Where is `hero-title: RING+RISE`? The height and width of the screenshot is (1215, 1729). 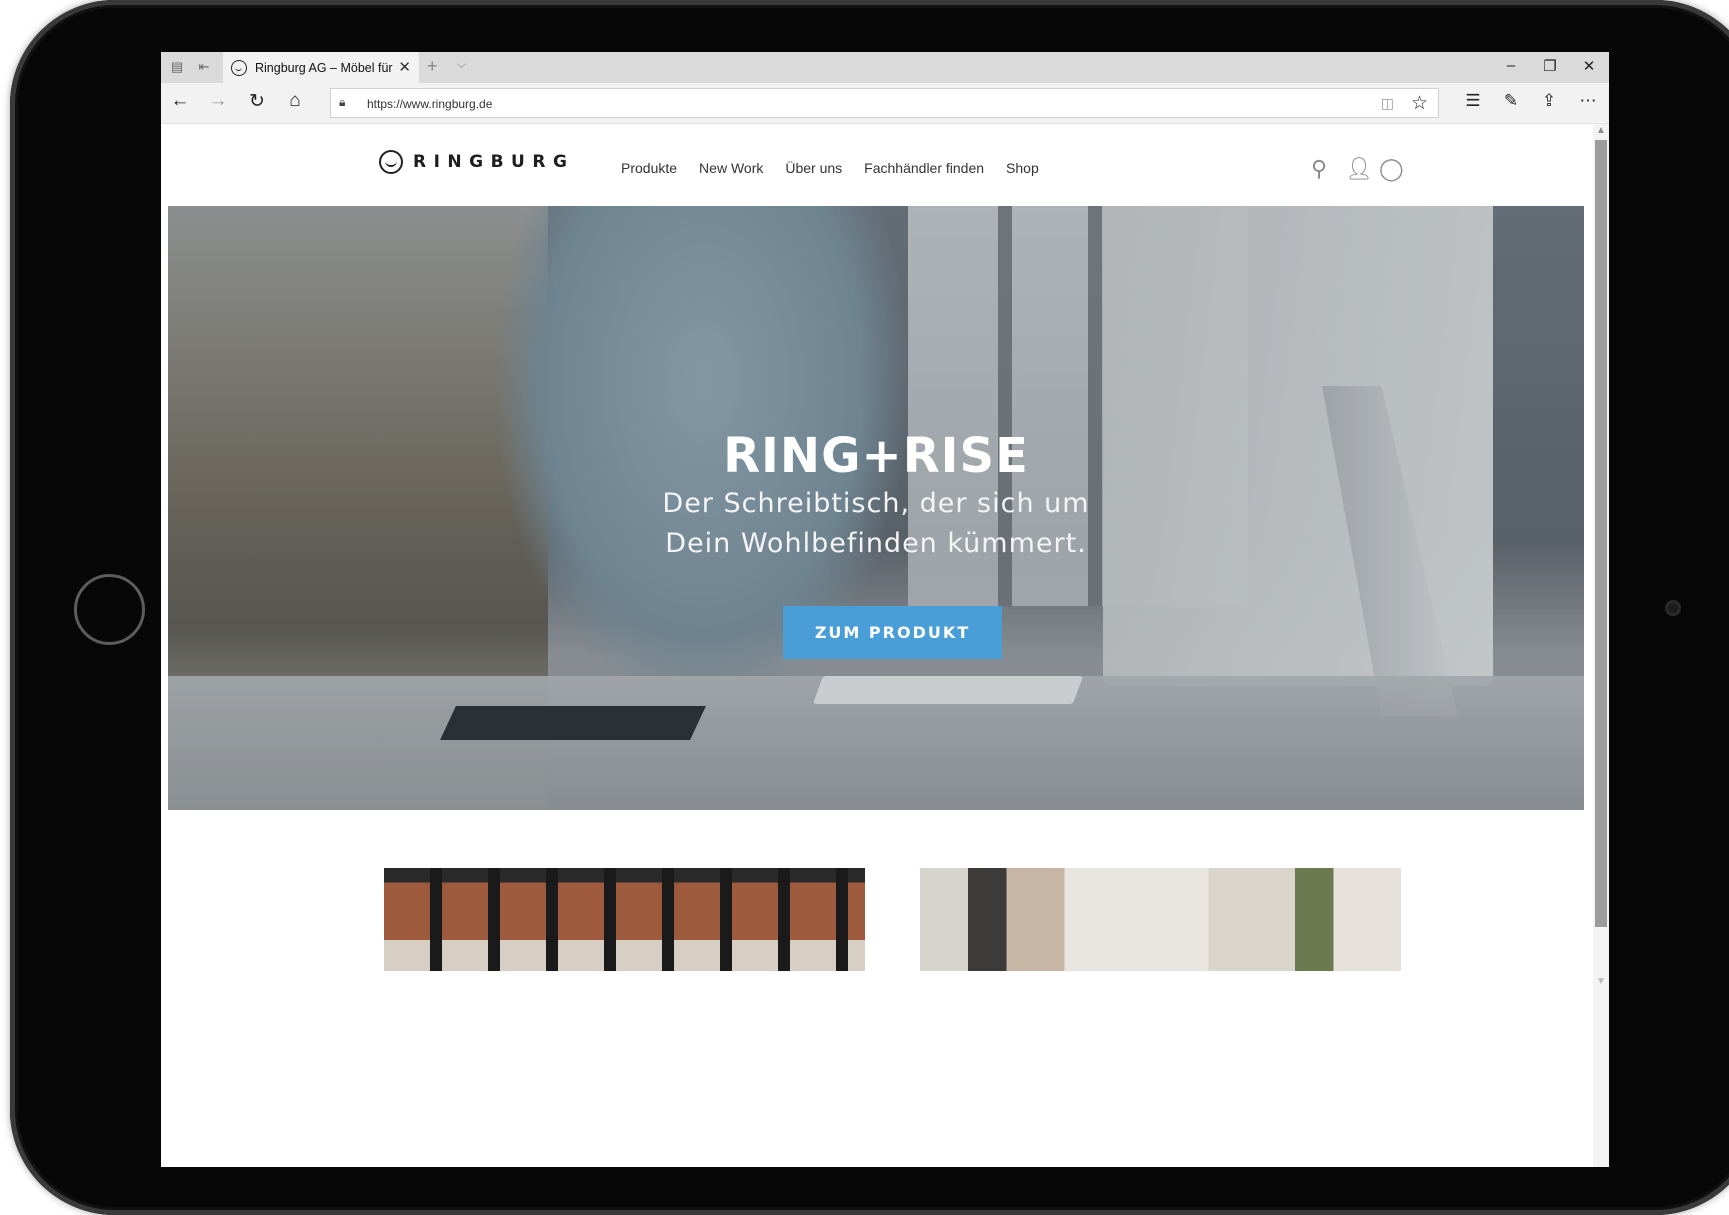
hero-title: RING+RISE is located at coordinates (876, 456).